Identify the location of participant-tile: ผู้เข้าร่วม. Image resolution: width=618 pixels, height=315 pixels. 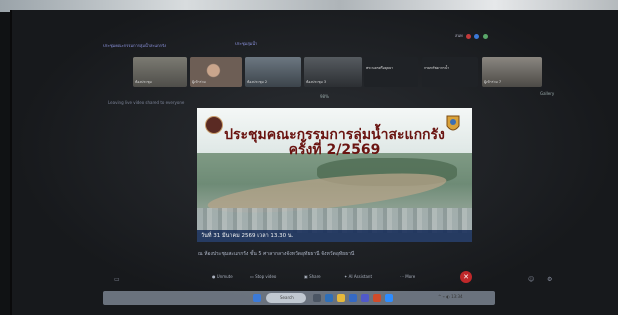
(216, 72).